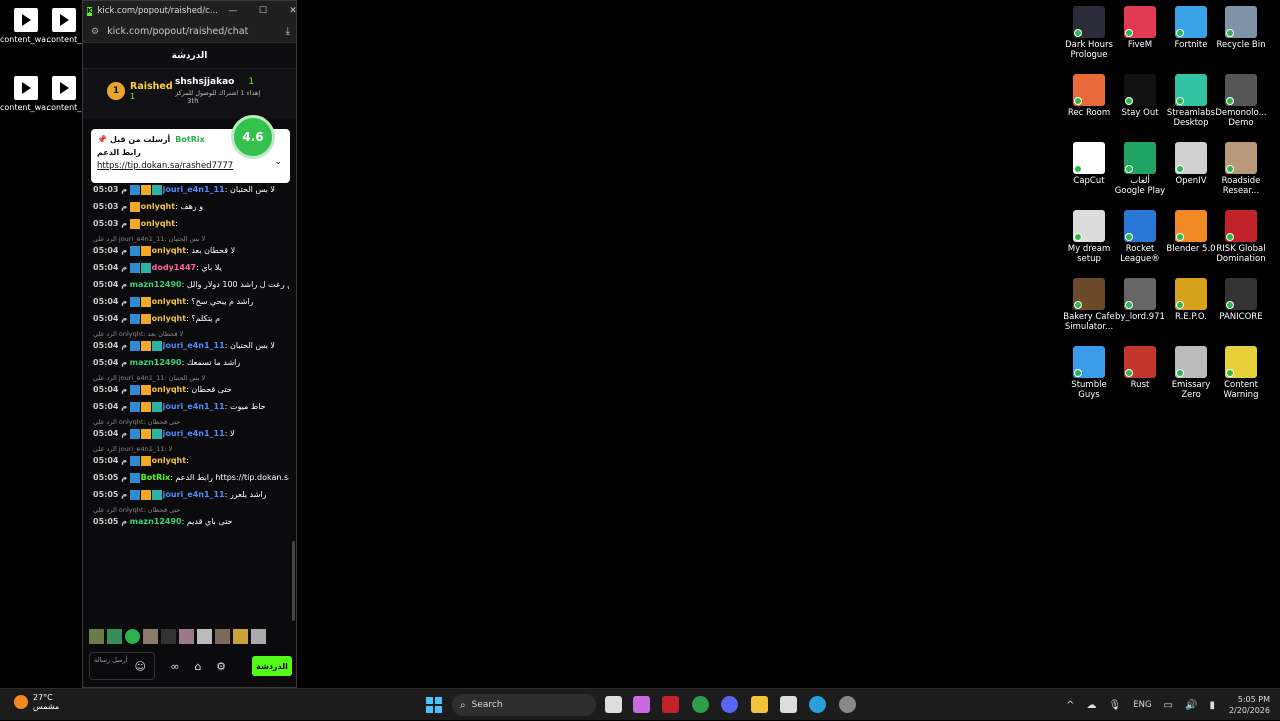 The height and width of the screenshot is (721, 1280). What do you see at coordinates (191, 433) in the screenshot?
I see `chat-message: 05:04 م jouri_e4n1_11: لا` at bounding box center [191, 433].